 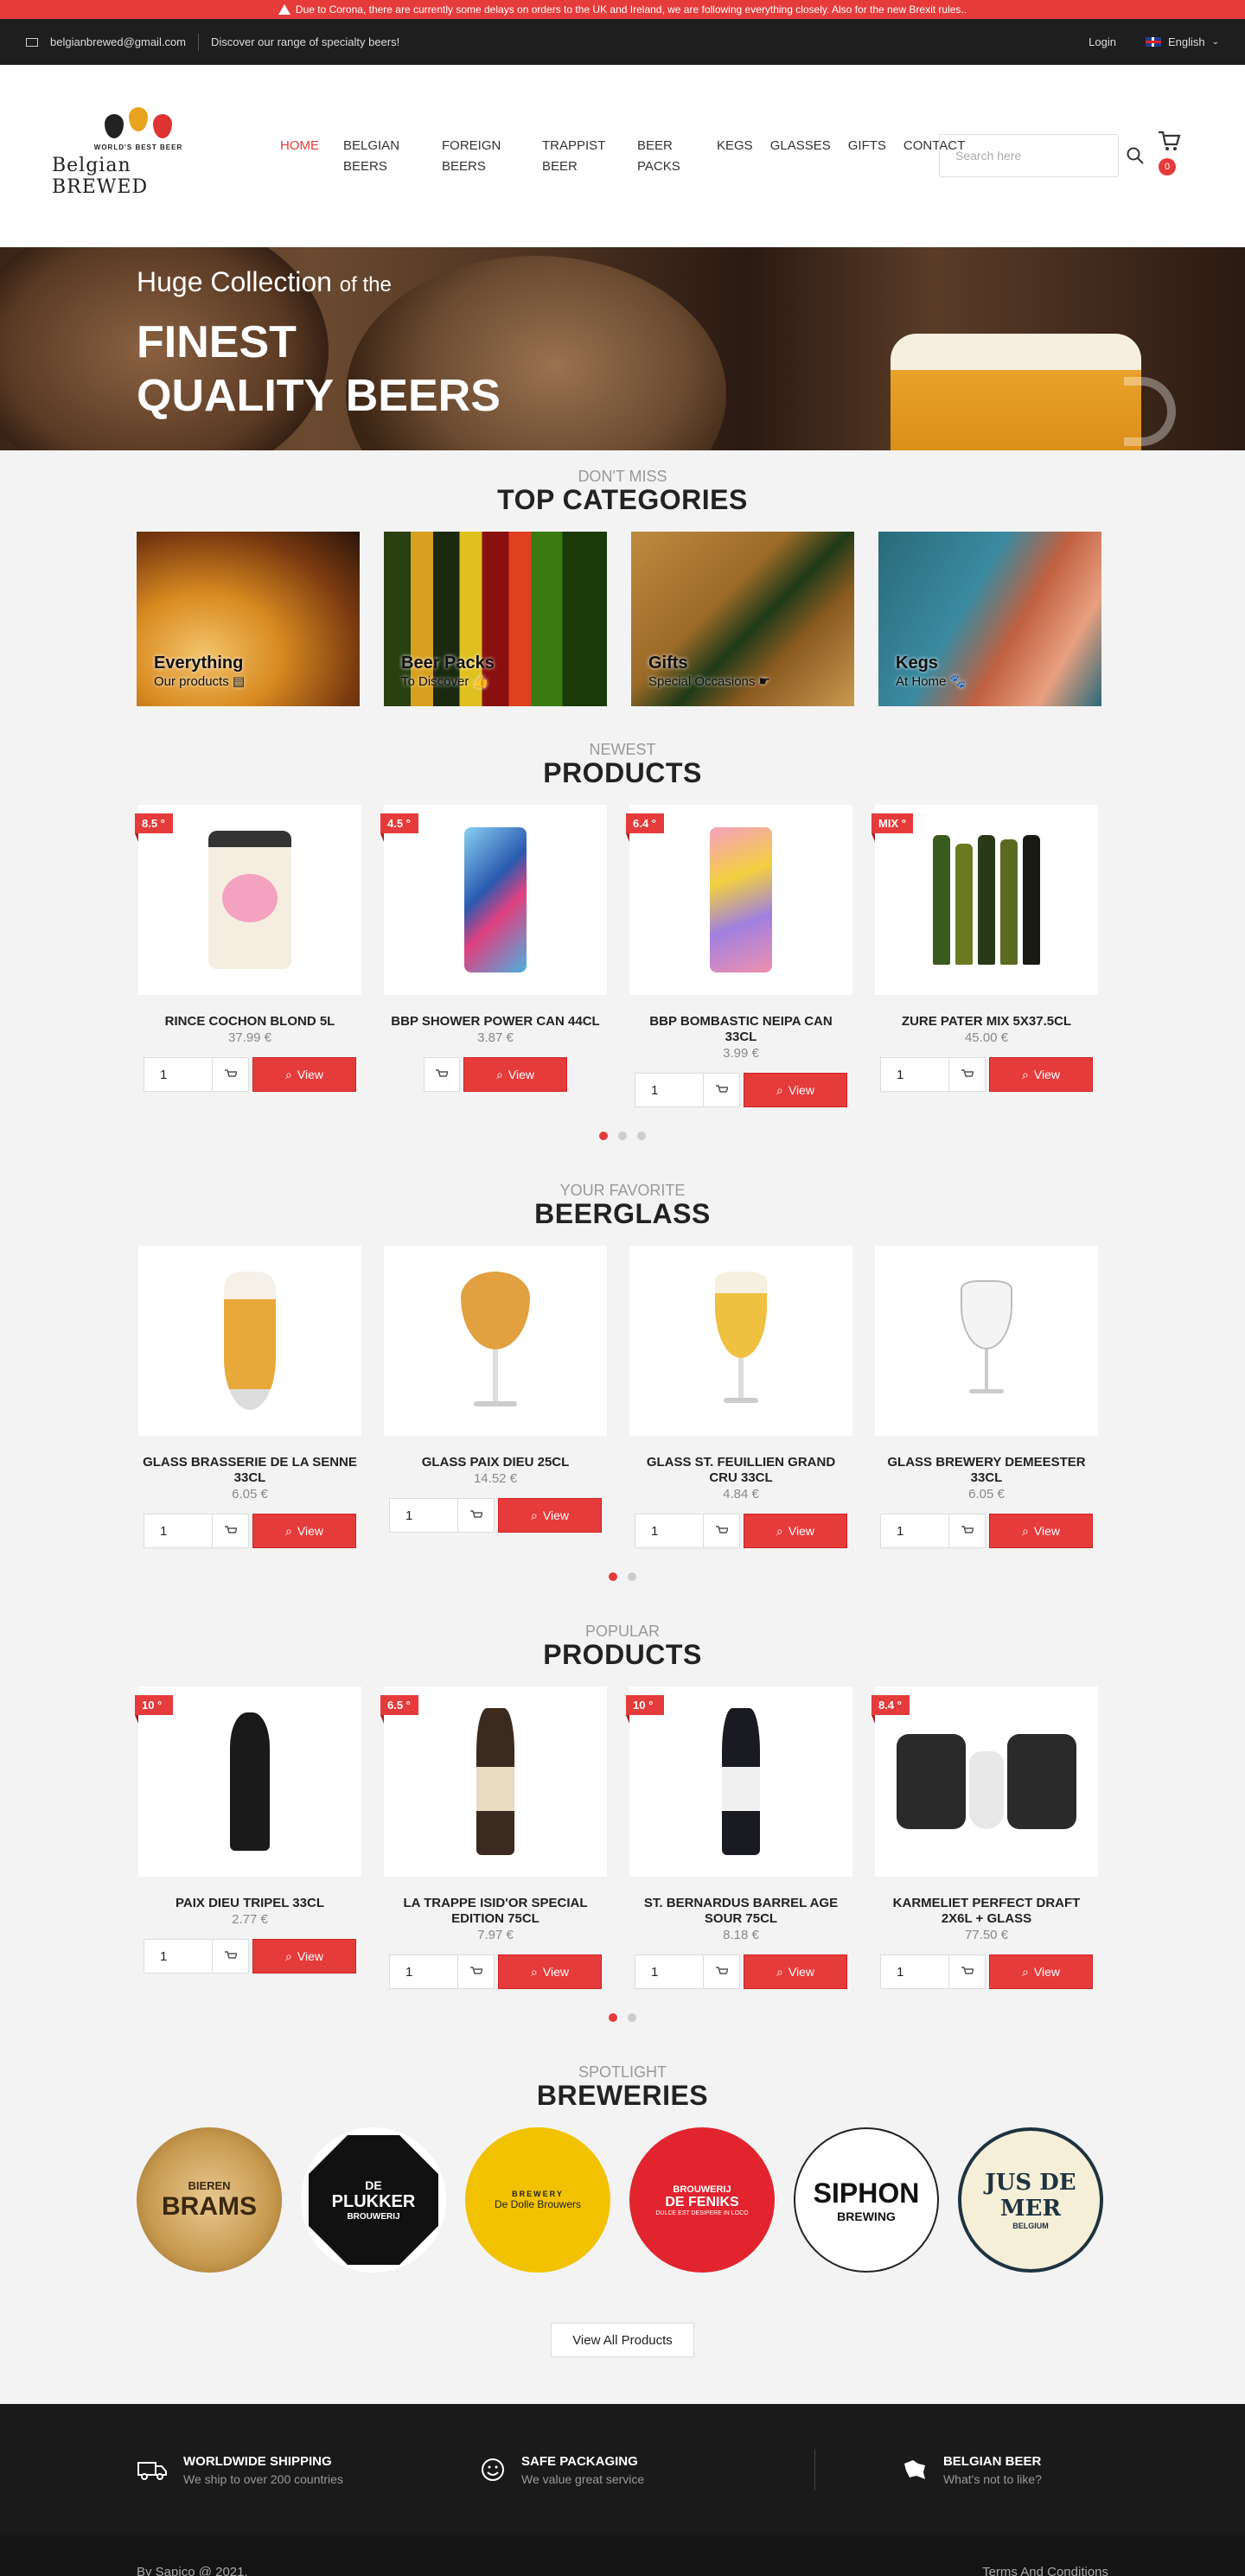 I want to click on site-logo: WORLD'S BEST BEER Belgian BREWED, so click(x=138, y=156).